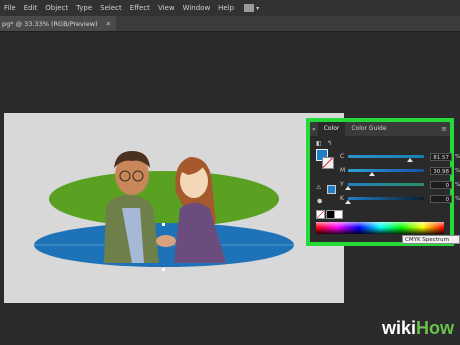 This screenshot has height=345, width=460. What do you see at coordinates (84, 8) in the screenshot?
I see `menu-type: Type` at bounding box center [84, 8].